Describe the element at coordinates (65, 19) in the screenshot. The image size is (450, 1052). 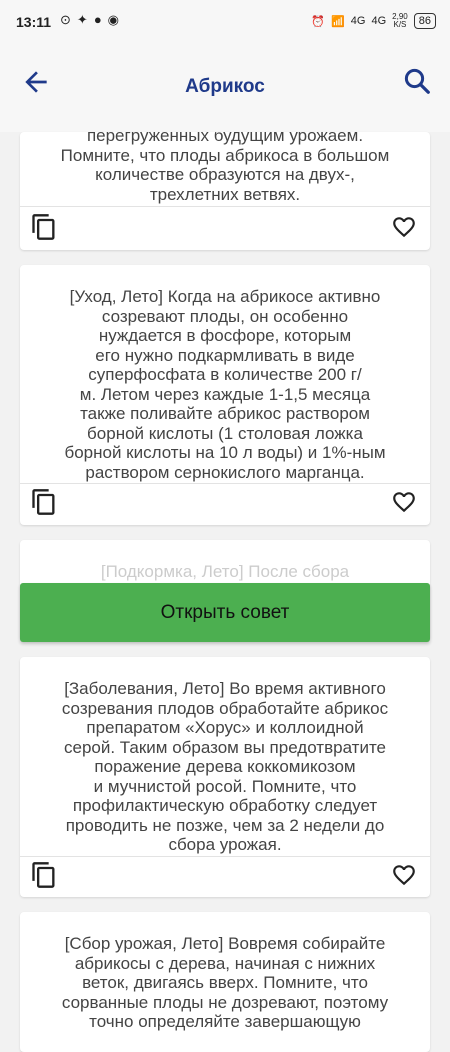
I see `g-icon: ⊙` at that location.